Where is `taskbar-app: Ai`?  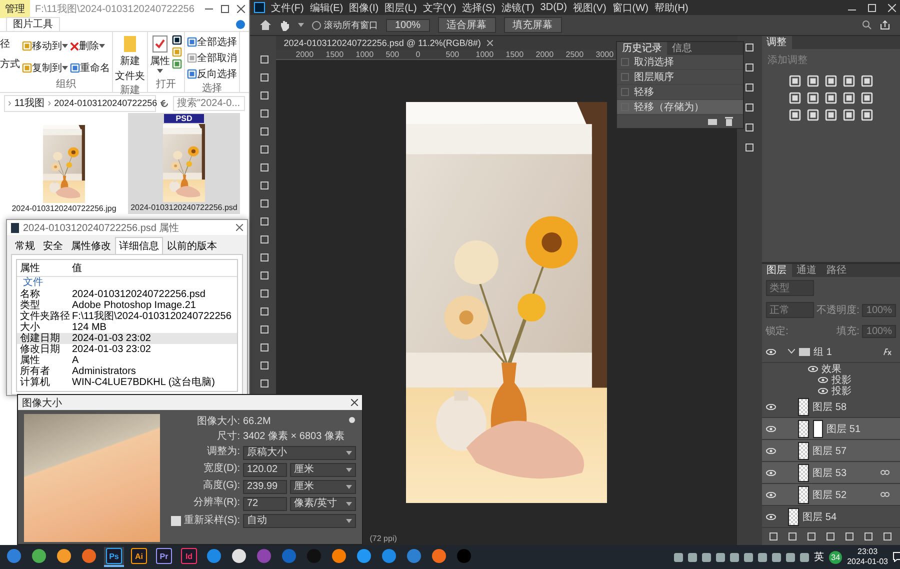 taskbar-app: Ai is located at coordinates (139, 557).